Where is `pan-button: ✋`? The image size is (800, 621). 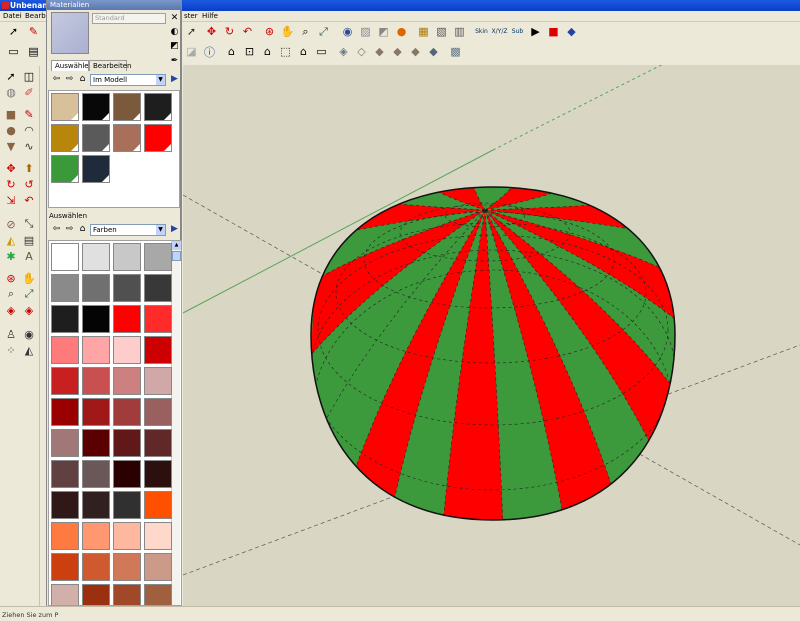
pan-button: ✋ is located at coordinates (287, 31).